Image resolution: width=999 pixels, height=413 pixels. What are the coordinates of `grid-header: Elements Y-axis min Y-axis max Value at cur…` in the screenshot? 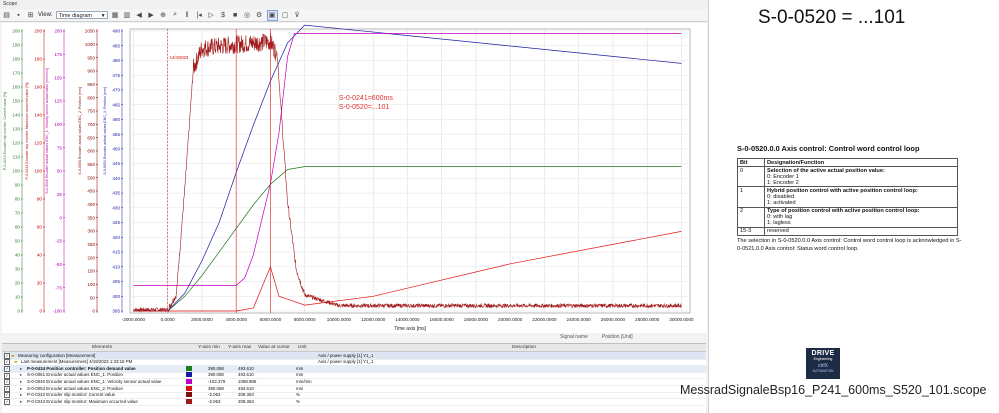 It's located at (354, 348).